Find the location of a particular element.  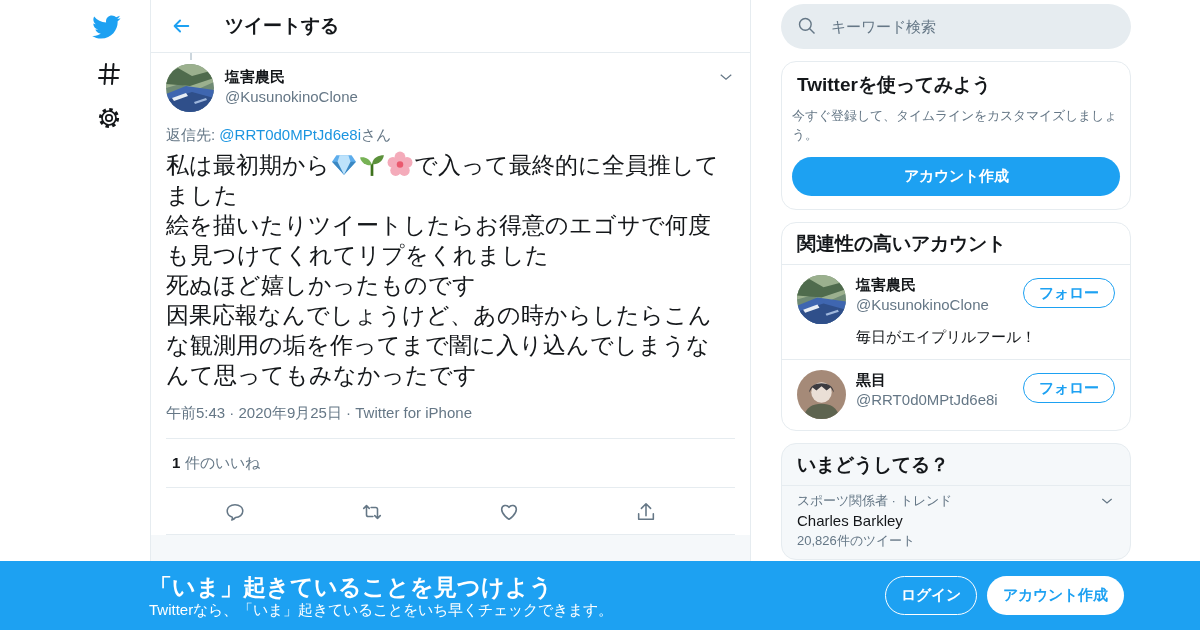

user-handle: @RRT0d0MPtJd6e8i is located at coordinates (934, 400).